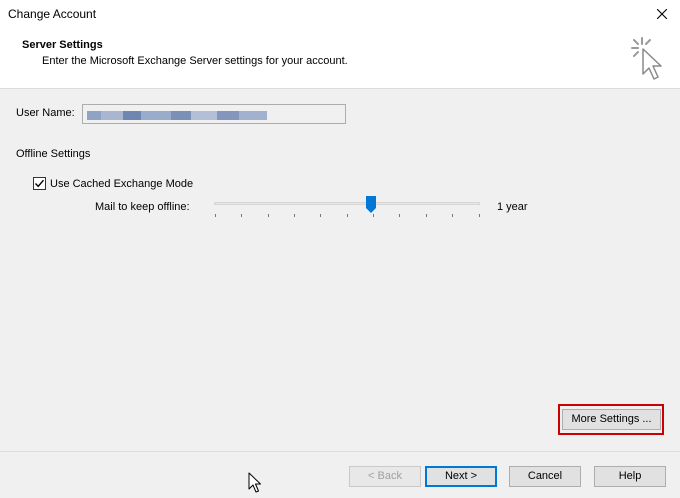 Image resolution: width=680 pixels, height=498 pixels. What do you see at coordinates (646, 58) in the screenshot?
I see `cursor-click-icon` at bounding box center [646, 58].